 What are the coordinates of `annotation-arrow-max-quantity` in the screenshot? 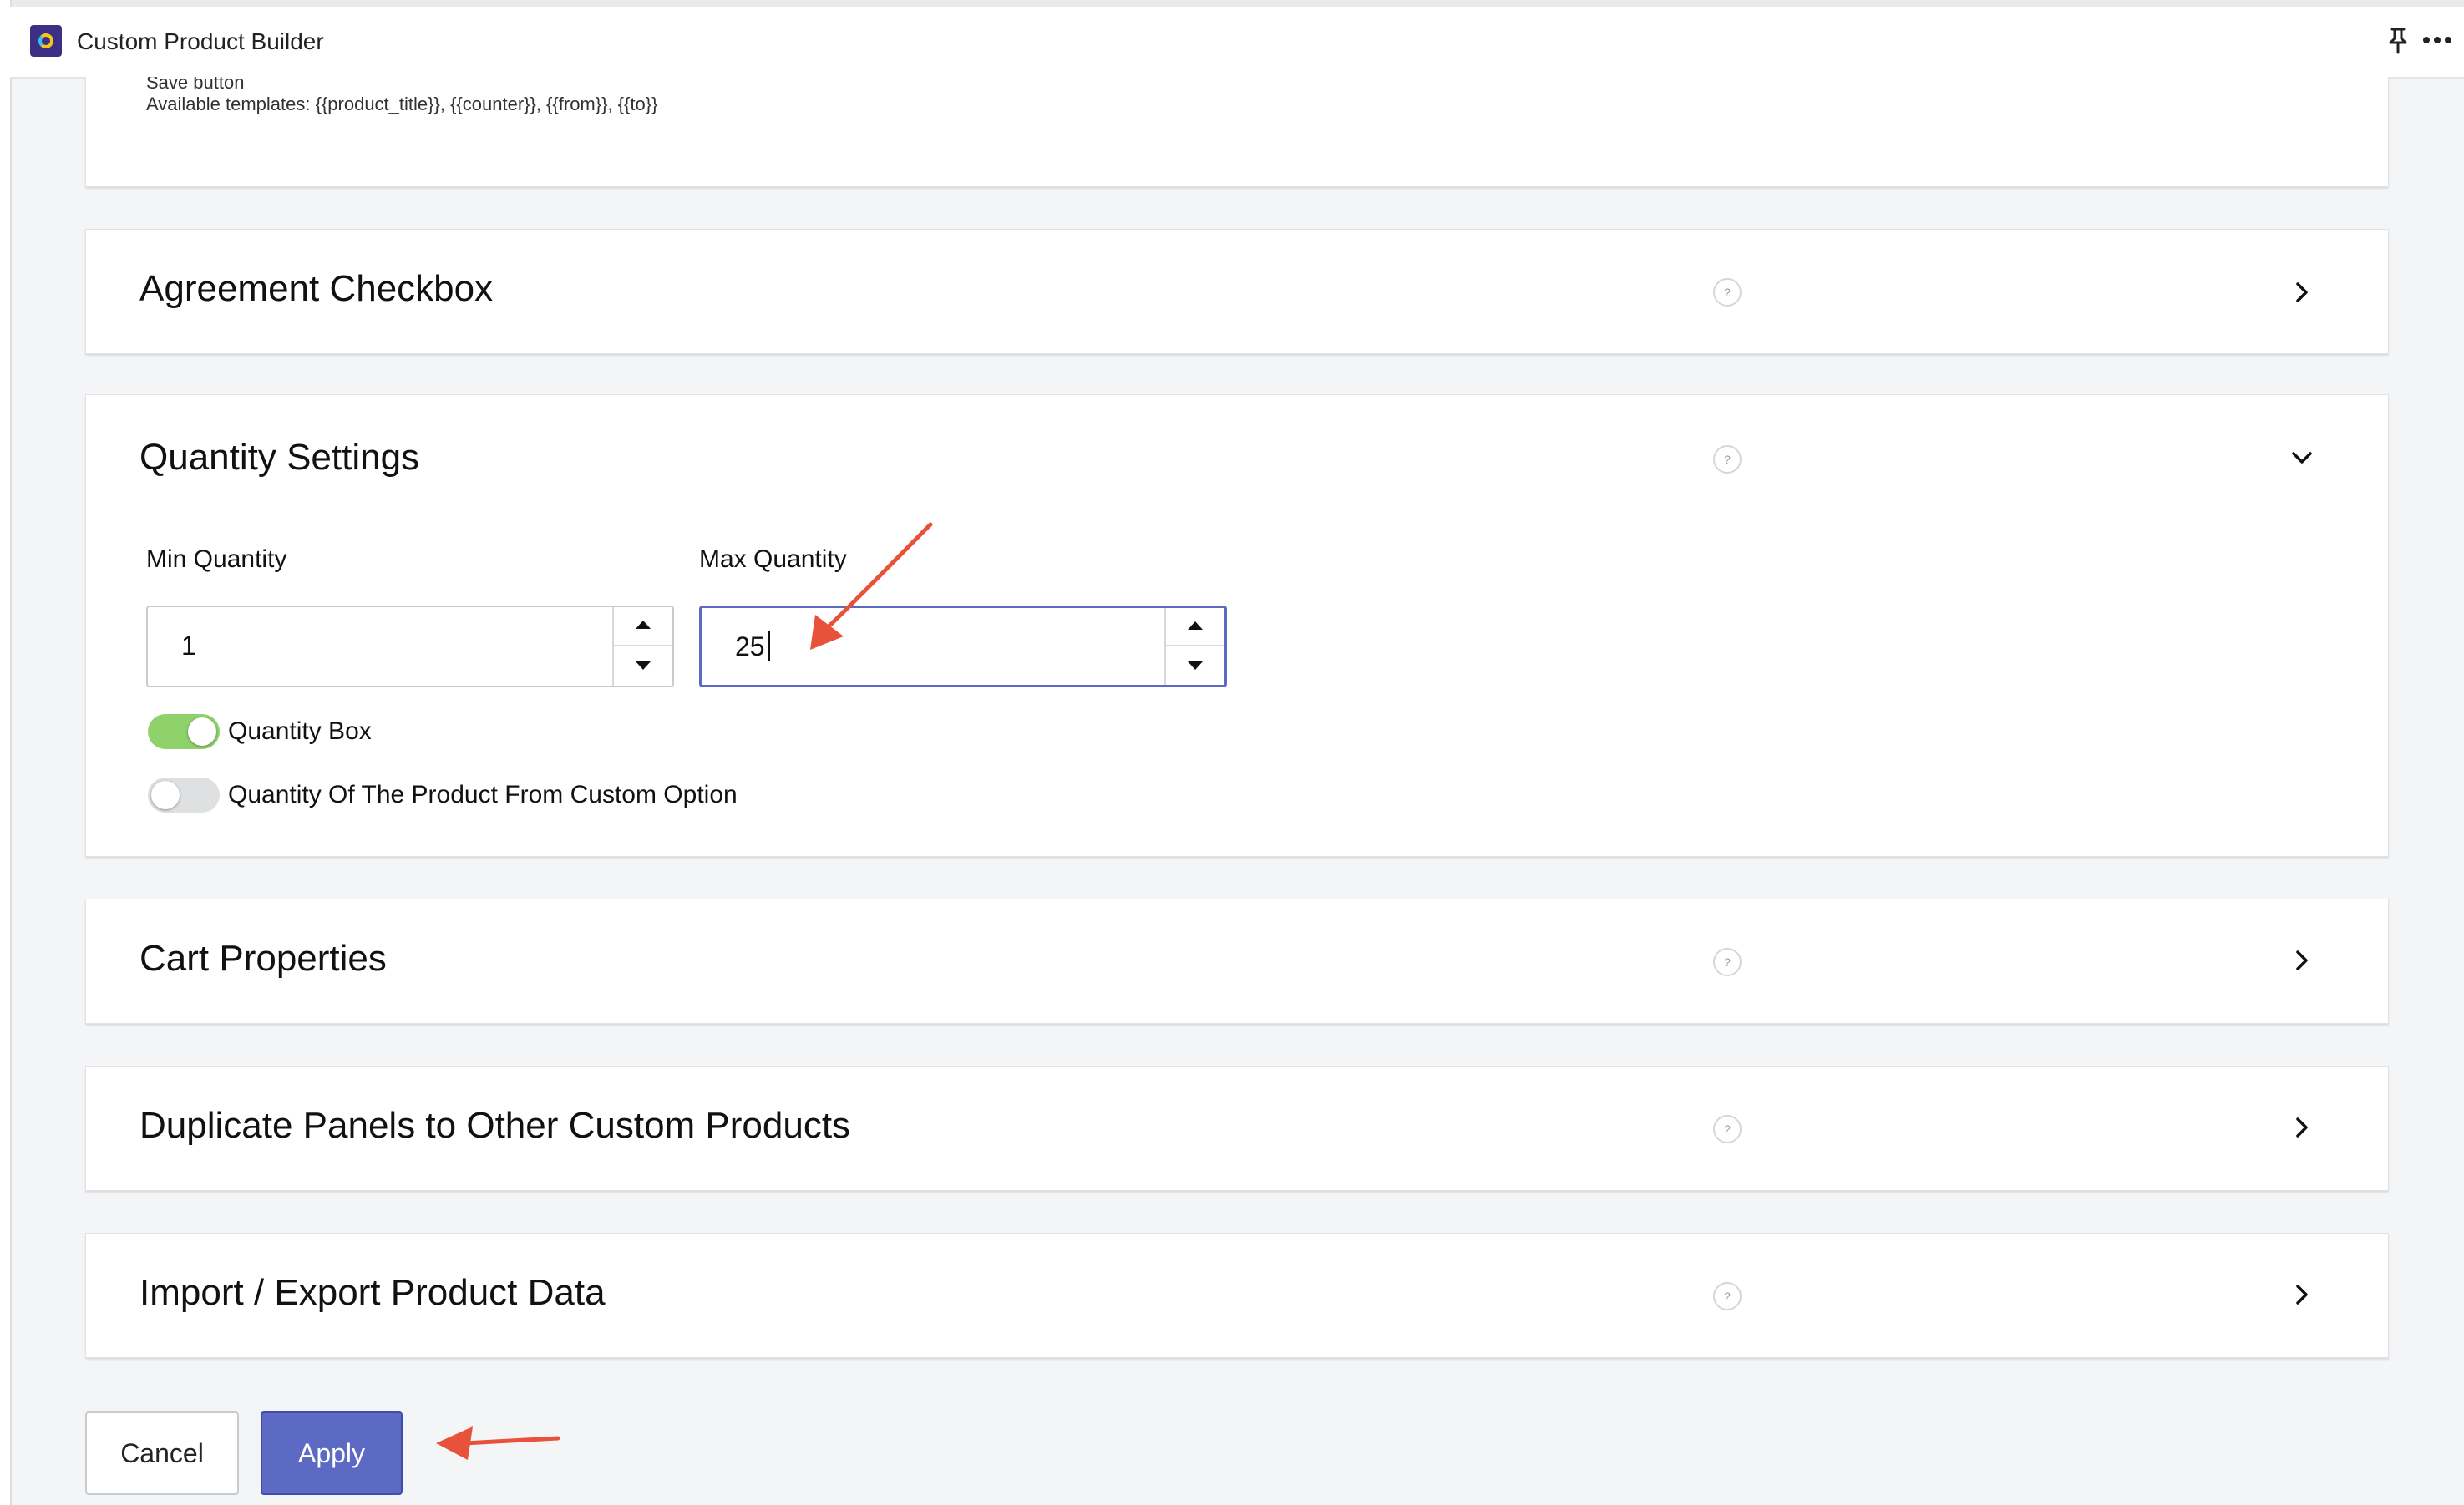 It's located at (872, 586).